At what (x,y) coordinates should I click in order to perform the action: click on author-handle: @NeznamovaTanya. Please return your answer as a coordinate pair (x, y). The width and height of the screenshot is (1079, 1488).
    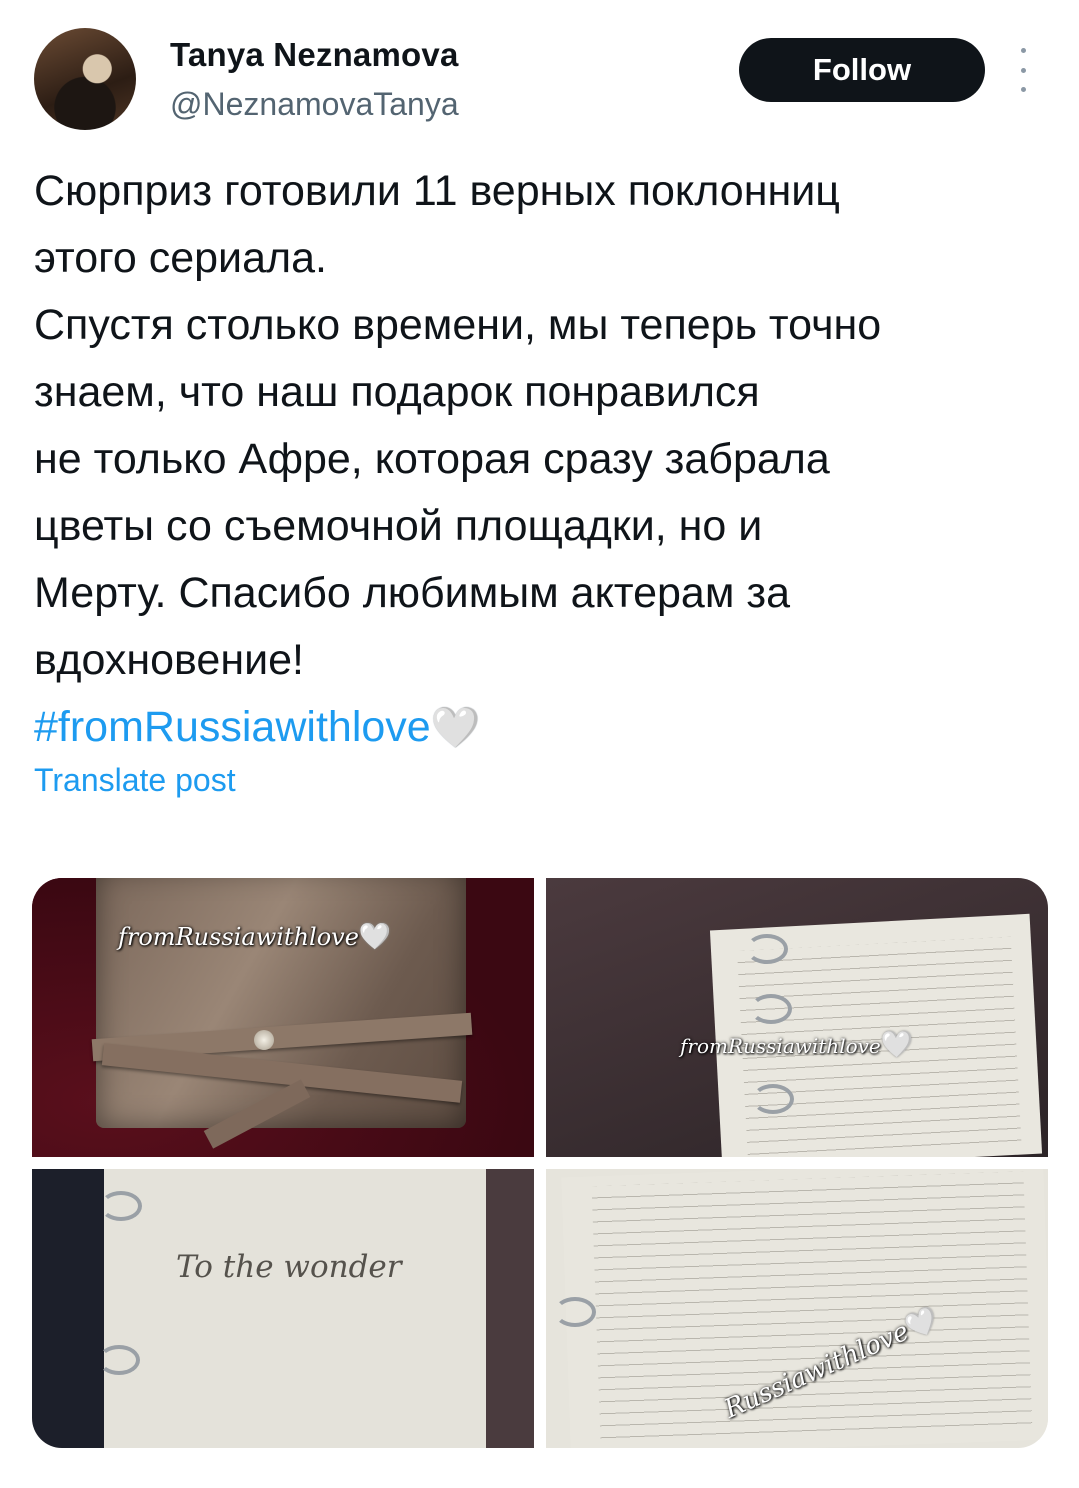
    Looking at the image, I should click on (314, 104).